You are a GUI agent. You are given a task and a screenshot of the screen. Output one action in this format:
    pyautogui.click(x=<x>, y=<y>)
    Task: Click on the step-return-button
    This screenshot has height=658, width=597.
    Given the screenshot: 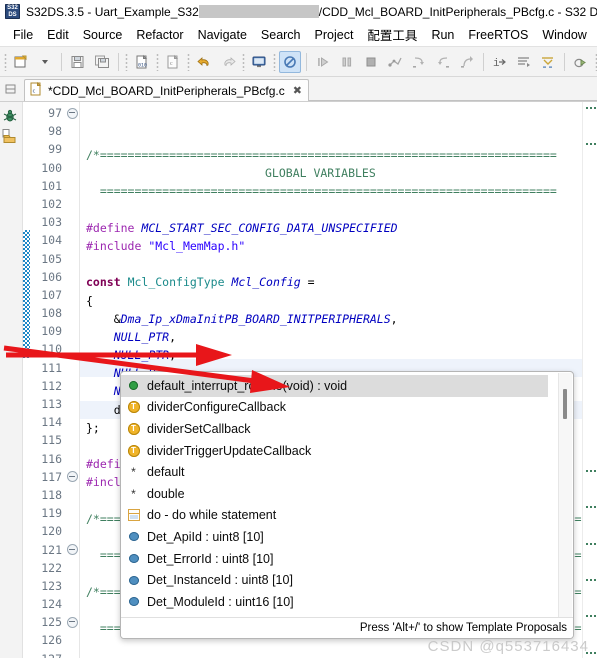 What is the action you would take?
    pyautogui.click(x=467, y=62)
    